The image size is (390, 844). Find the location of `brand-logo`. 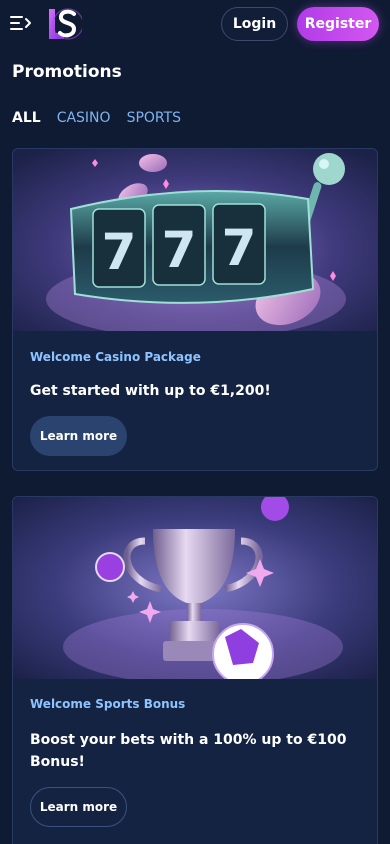

brand-logo is located at coordinates (63, 24).